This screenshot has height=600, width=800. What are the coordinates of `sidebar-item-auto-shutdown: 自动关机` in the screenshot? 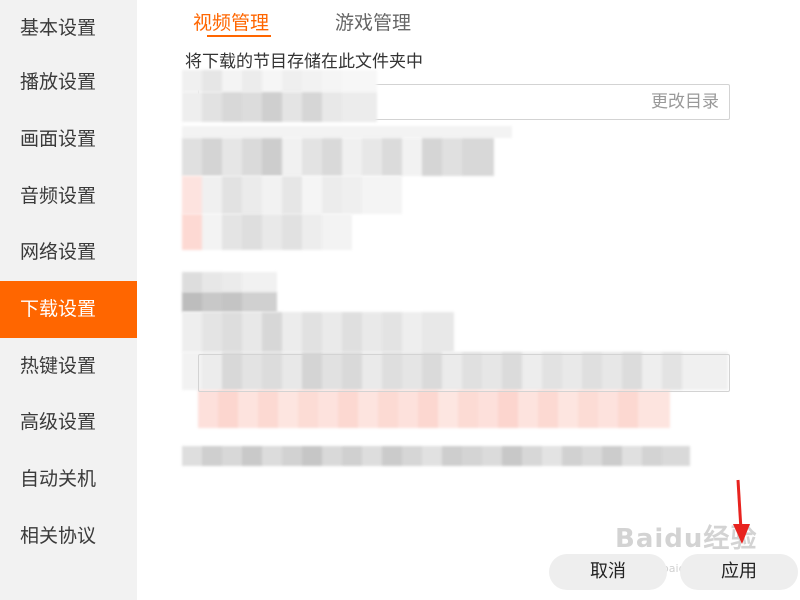 It's located at (68, 479).